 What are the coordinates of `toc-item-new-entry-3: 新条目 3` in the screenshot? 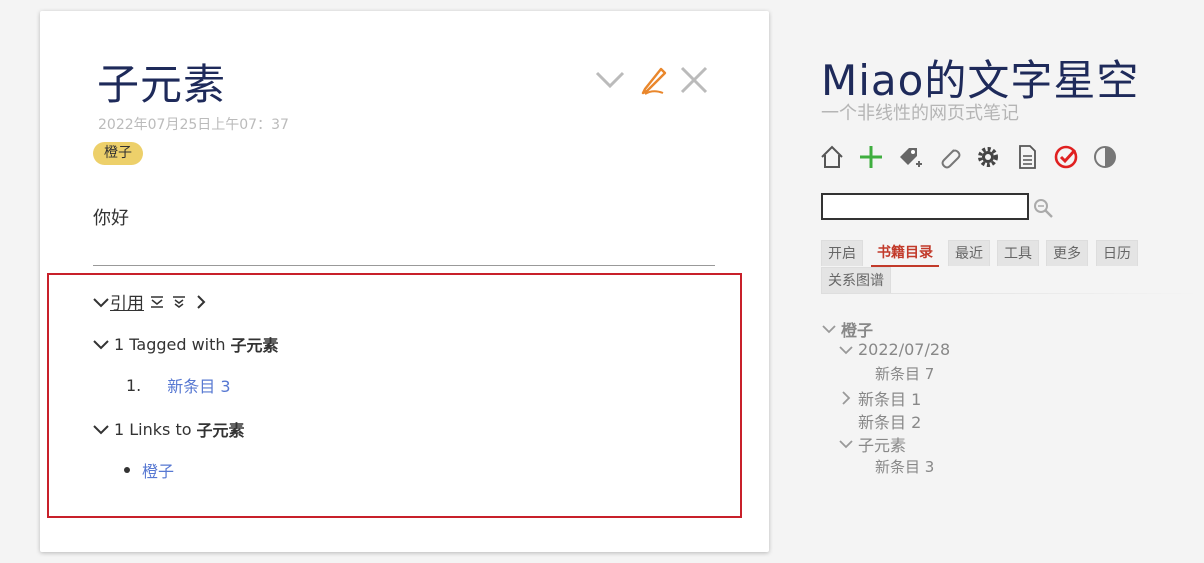 It's located at (904, 466).